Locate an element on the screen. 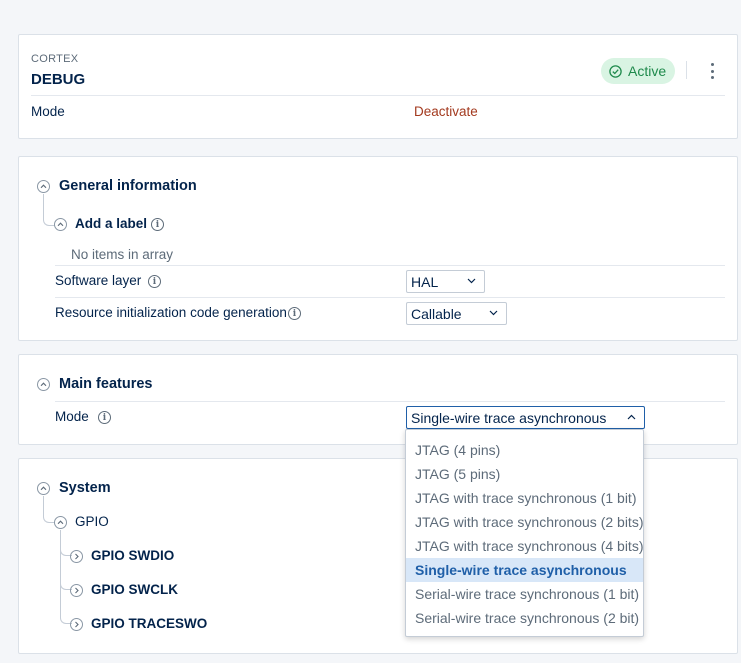  kebab-menu-icon is located at coordinates (712, 71).